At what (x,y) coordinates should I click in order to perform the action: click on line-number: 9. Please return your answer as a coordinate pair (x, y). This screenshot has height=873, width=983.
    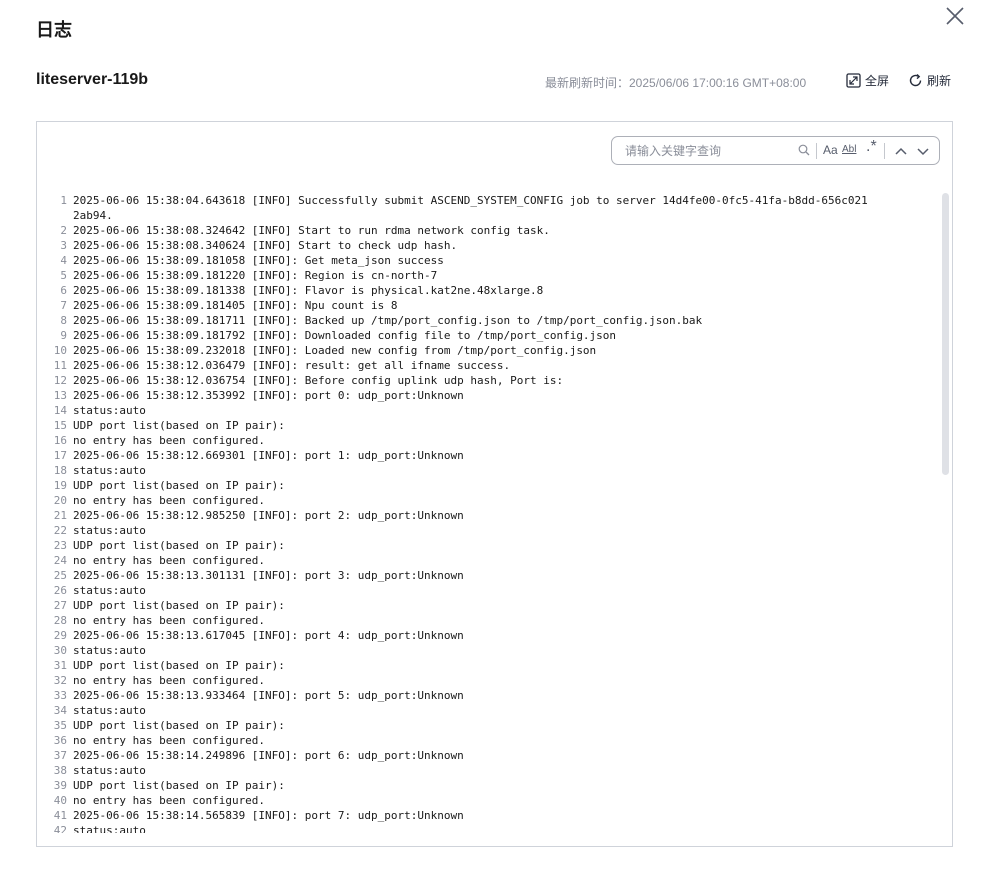
    Looking at the image, I should click on (63, 335).